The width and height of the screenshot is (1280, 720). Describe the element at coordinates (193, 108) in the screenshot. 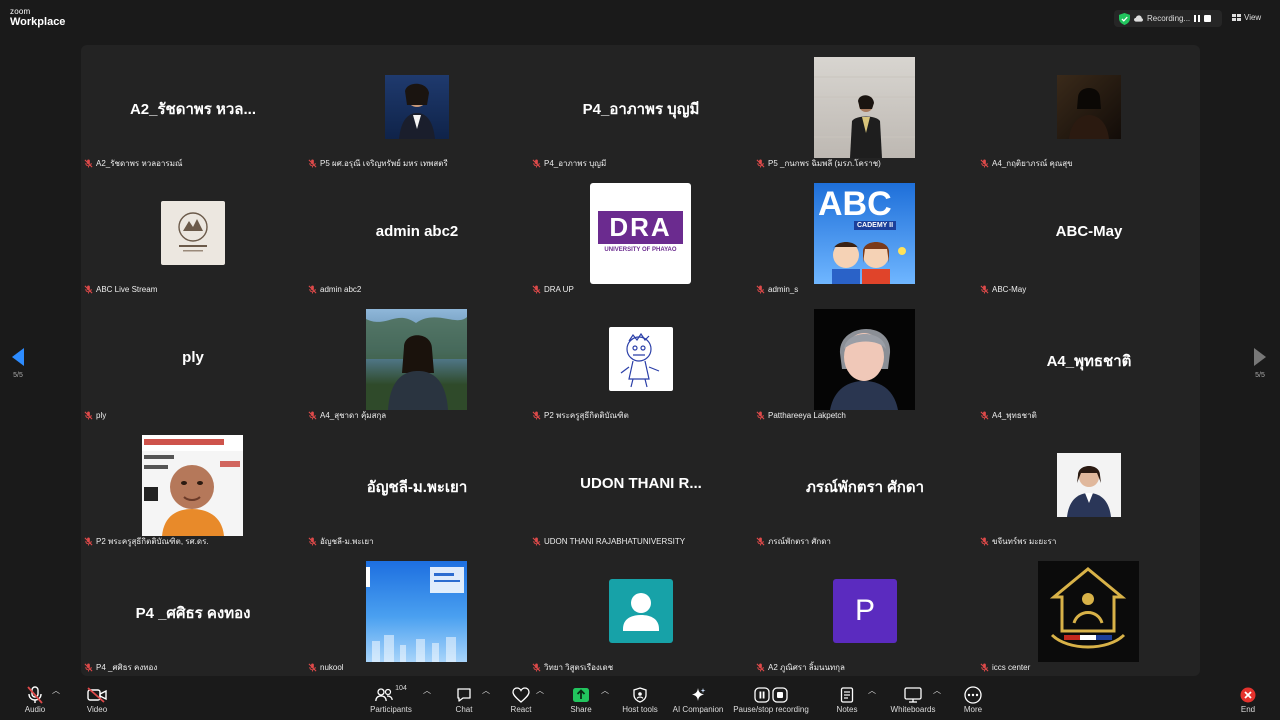

I see `participant-tile: A2_รัชดาพร หวล... A2_รัชดาพร หวลอารมณ์` at that location.